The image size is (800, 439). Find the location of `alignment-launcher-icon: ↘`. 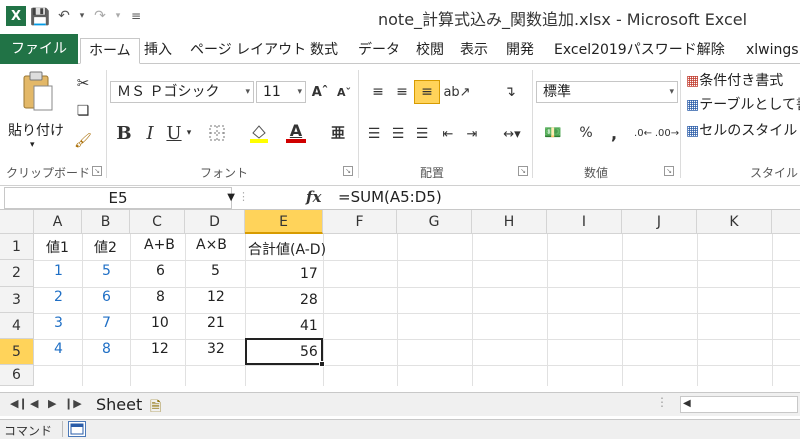

alignment-launcher-icon: ↘ is located at coordinates (523, 171).